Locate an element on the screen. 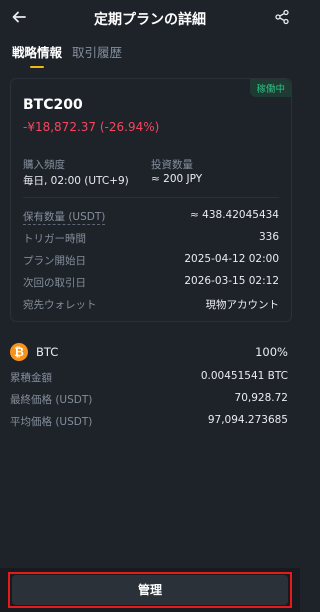  tab-bar: 戦略情報 取引履歴 is located at coordinates (67, 55).